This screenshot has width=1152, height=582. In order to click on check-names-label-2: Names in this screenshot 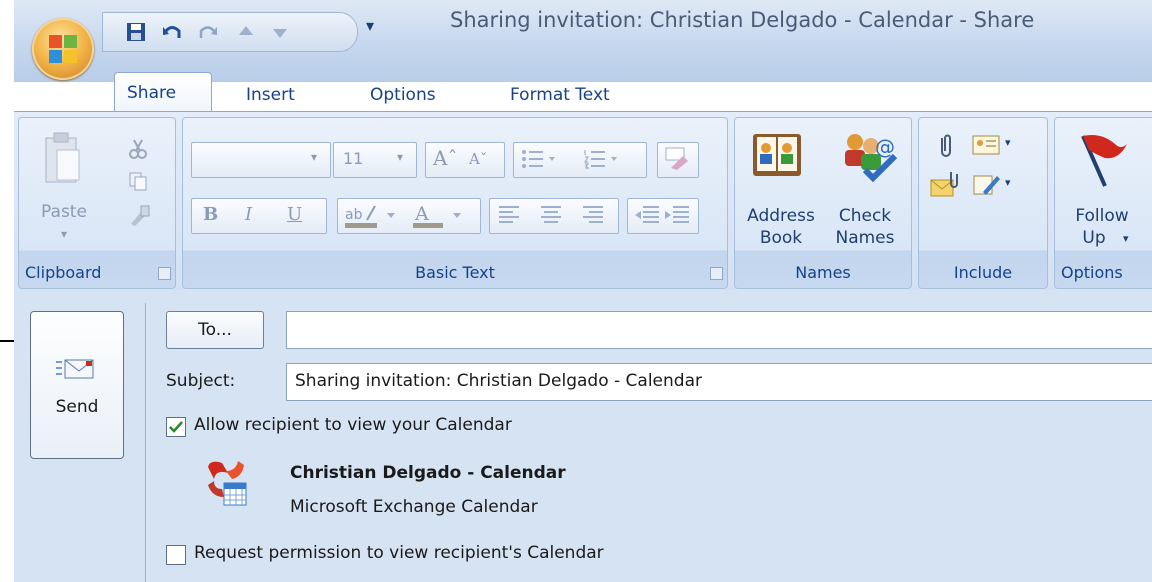, I will do `click(865, 238)`.